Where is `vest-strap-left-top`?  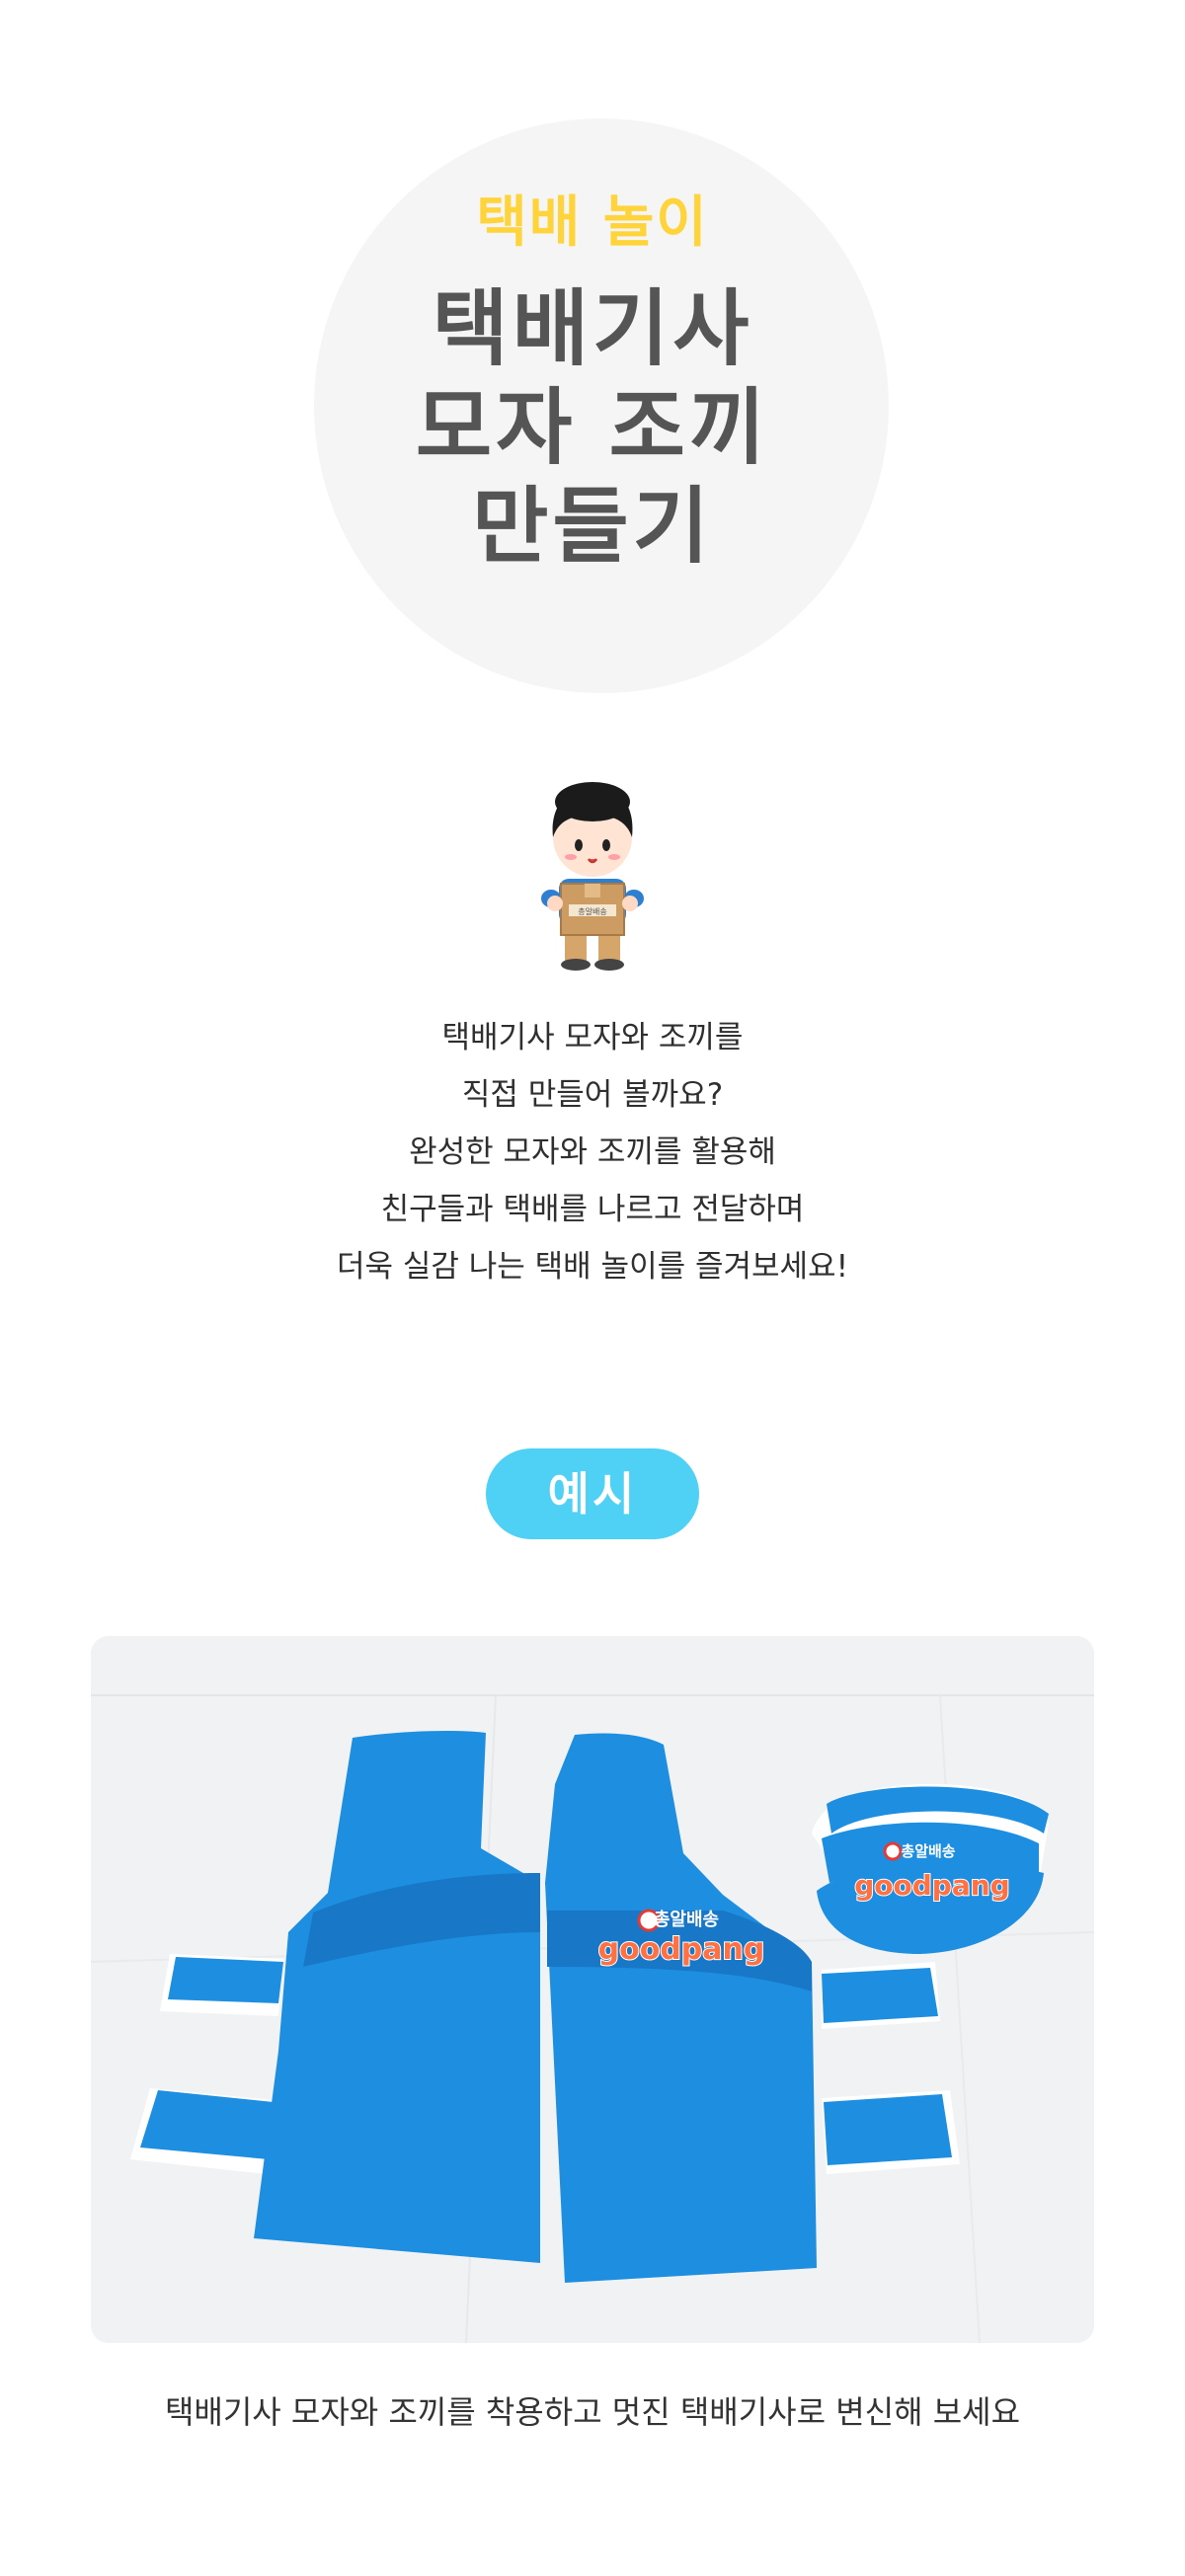
vest-strap-left-top is located at coordinates (226, 1980).